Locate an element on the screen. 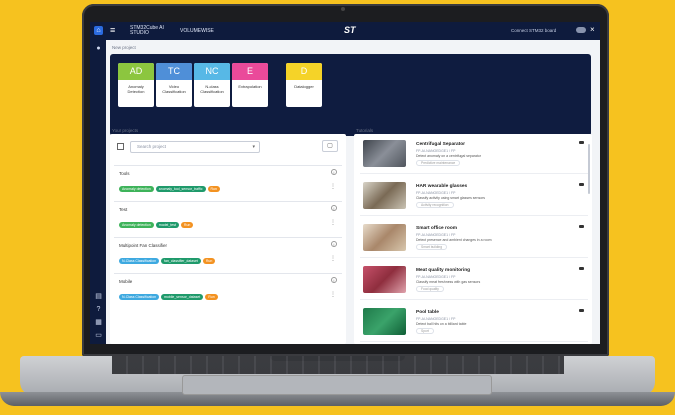 This screenshot has width=675, height=415. keyboard is located at coordinates (338, 365).